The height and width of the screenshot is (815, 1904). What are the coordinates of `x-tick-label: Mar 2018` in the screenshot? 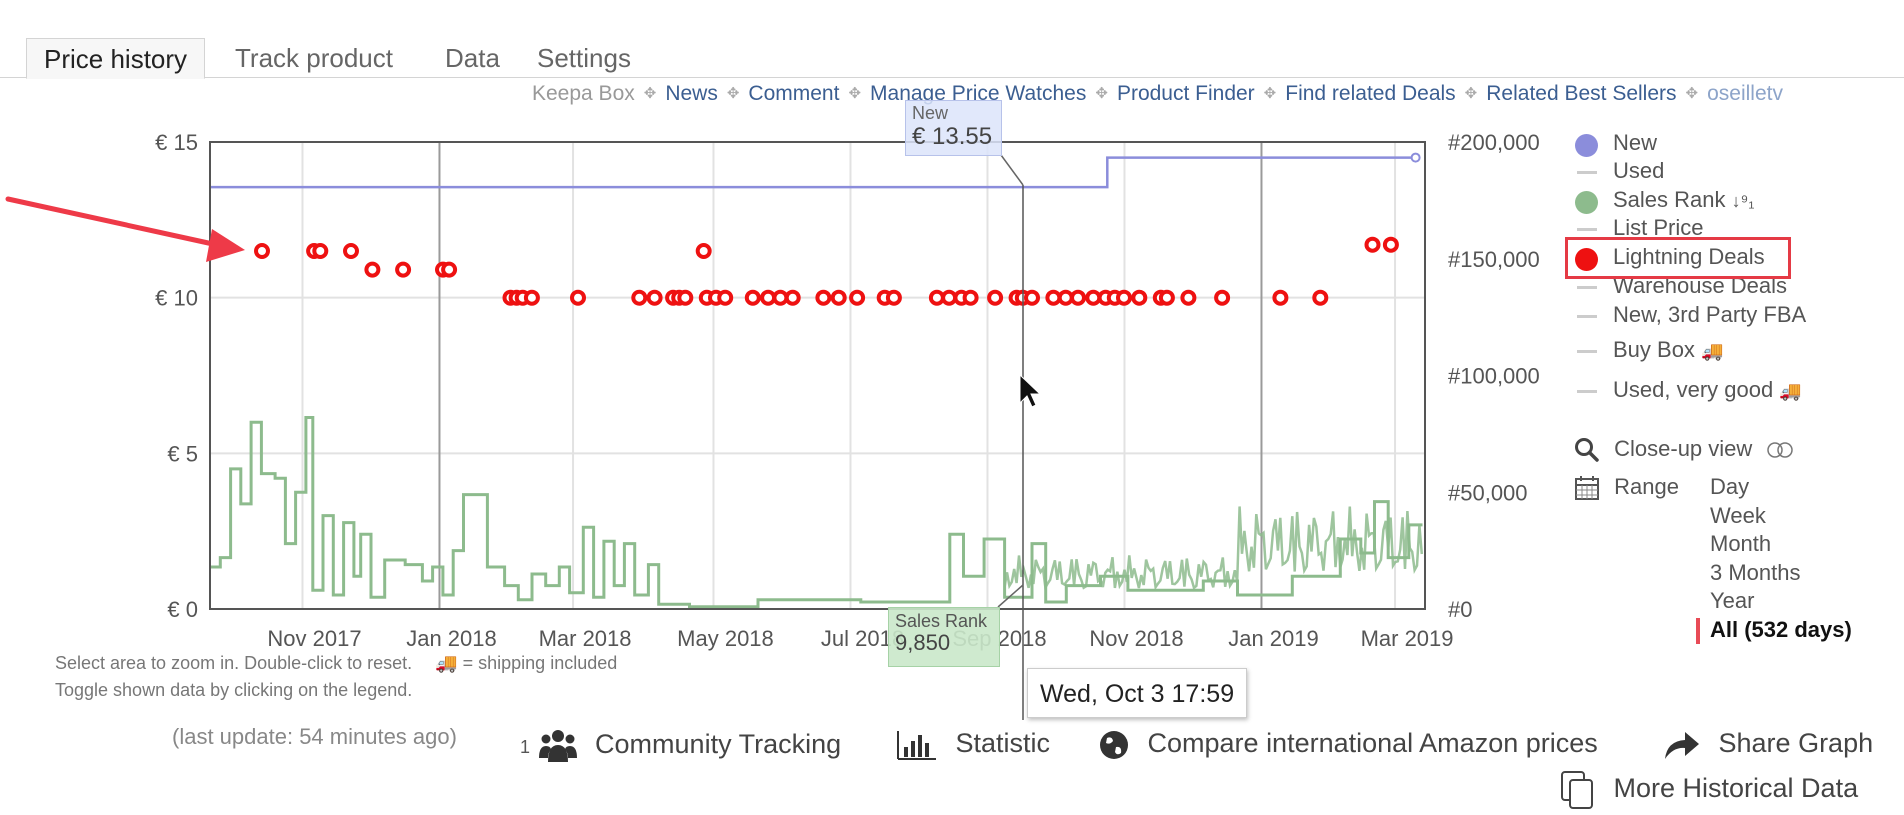 It's located at (585, 638).